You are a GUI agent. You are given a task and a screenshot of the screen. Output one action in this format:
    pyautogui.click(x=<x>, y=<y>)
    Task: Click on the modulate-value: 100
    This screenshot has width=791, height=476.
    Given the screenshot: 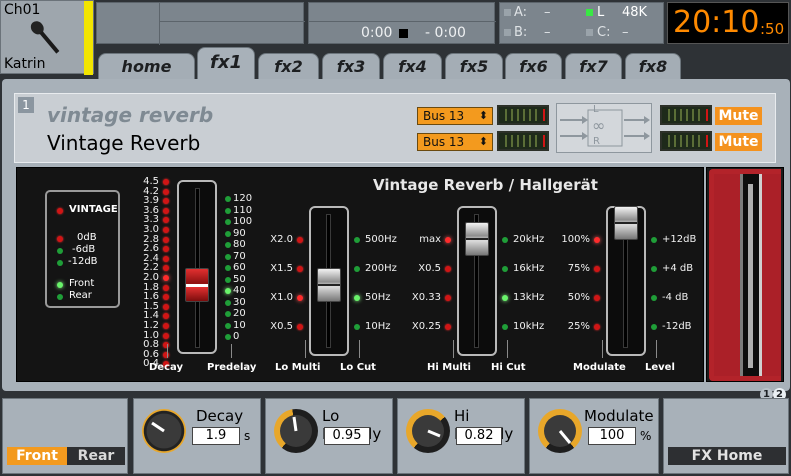 What is the action you would take?
    pyautogui.click(x=612, y=436)
    